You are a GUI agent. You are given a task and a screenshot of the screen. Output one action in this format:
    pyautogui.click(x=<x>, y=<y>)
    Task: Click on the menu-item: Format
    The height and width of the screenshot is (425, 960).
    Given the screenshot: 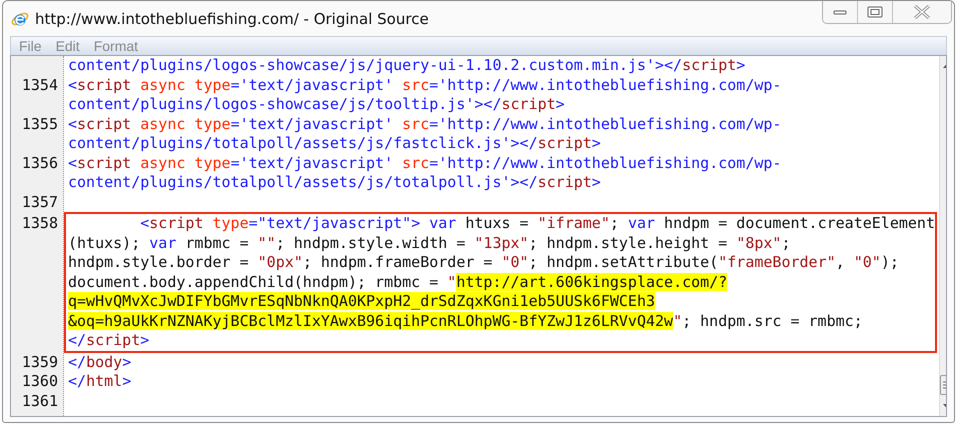 What is the action you would take?
    pyautogui.click(x=116, y=46)
    